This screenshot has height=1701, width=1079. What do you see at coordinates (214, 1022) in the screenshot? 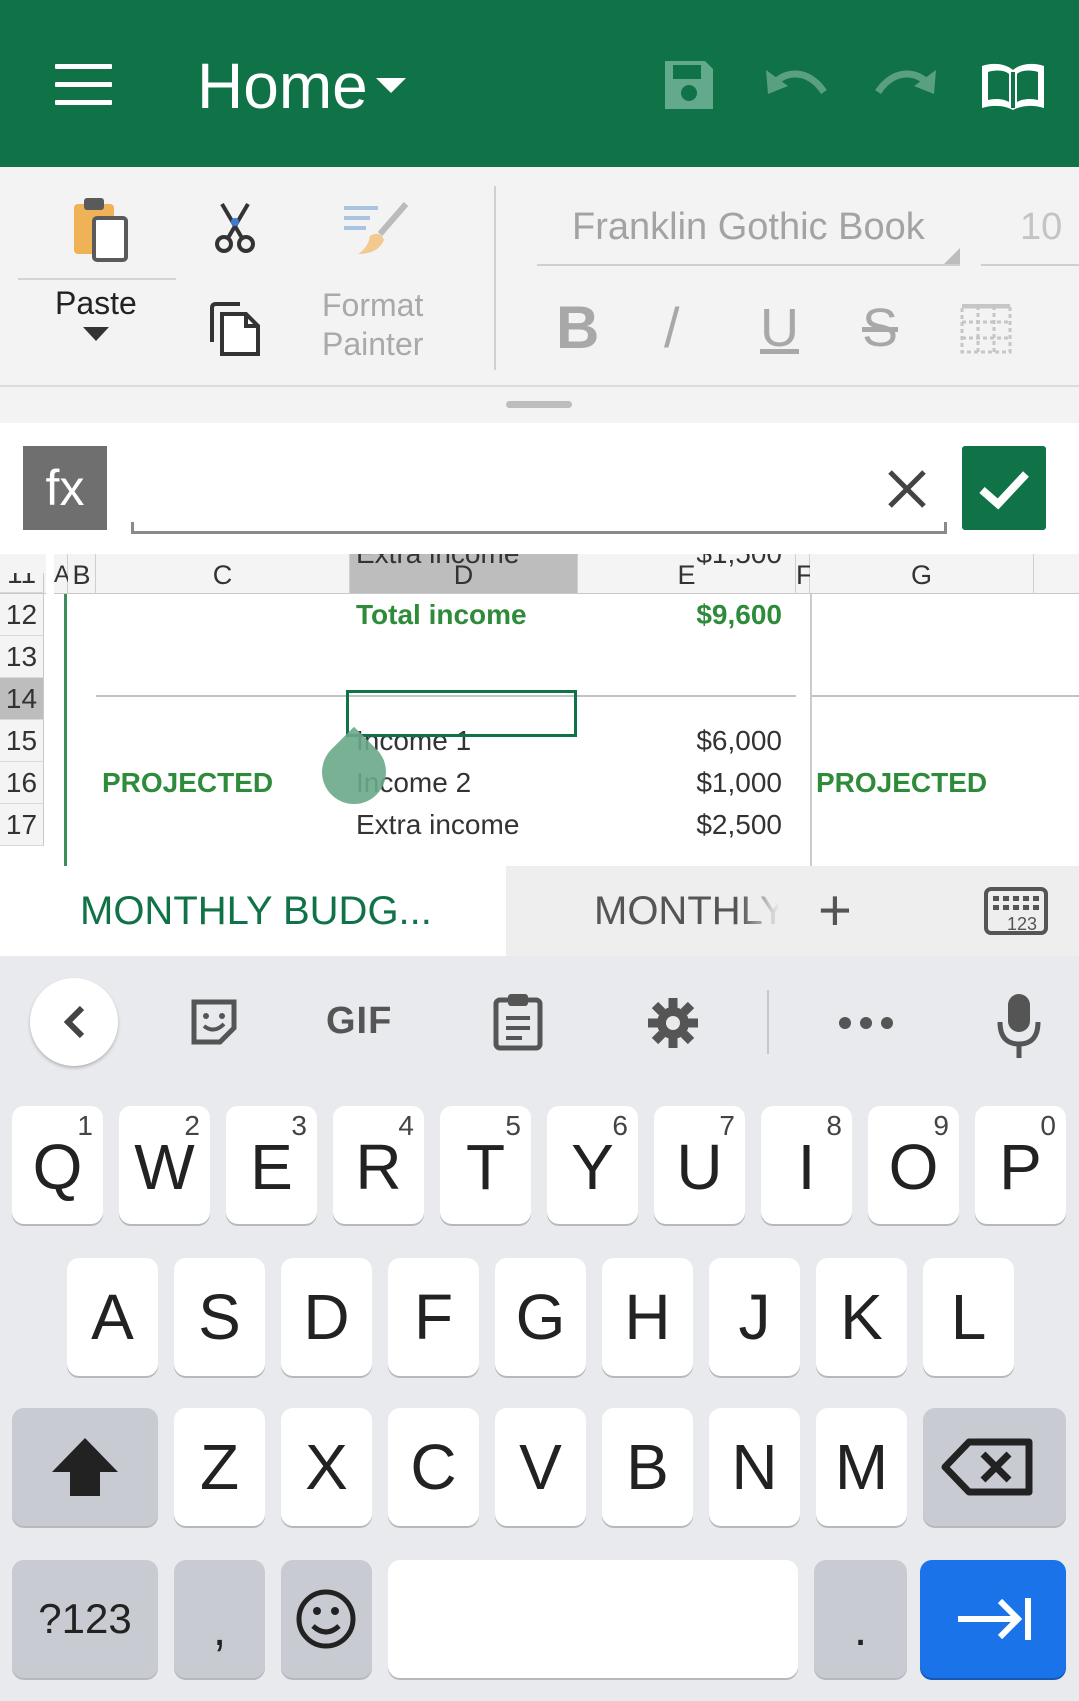
I see `sticker-icon` at bounding box center [214, 1022].